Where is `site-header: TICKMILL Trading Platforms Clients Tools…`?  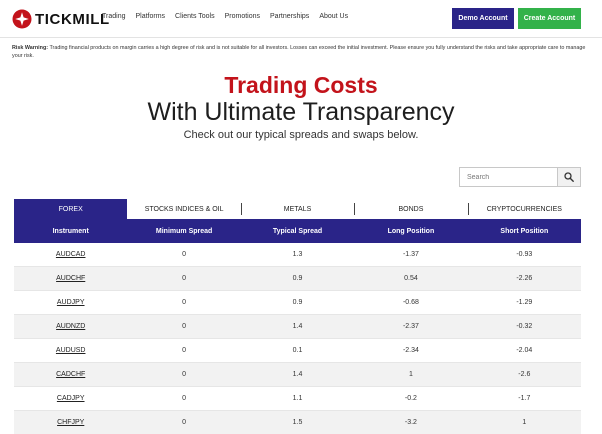
site-header: TICKMILL Trading Platforms Clients Tools… is located at coordinates (301, 19).